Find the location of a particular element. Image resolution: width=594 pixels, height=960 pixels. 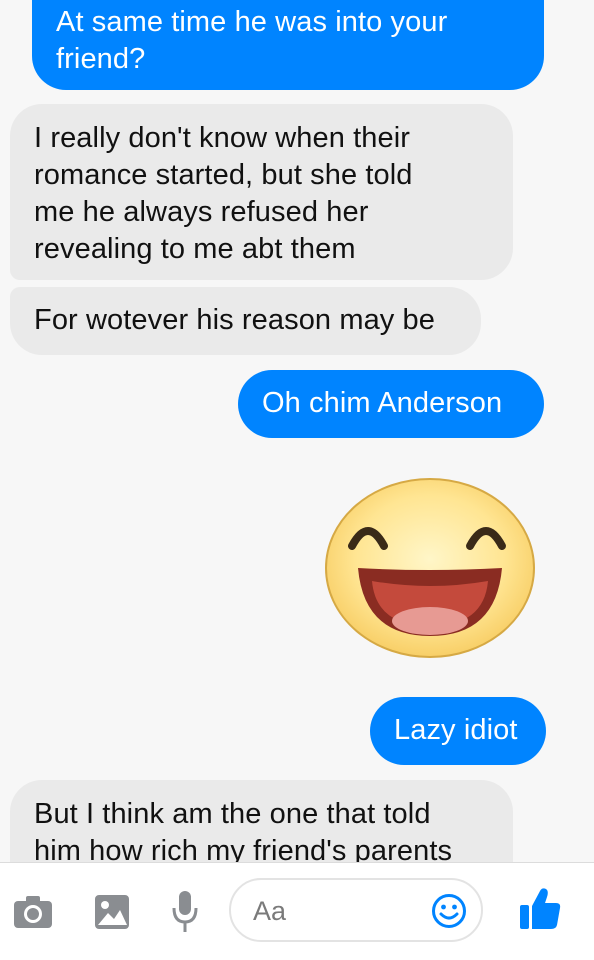

image-icon is located at coordinates (112, 912).